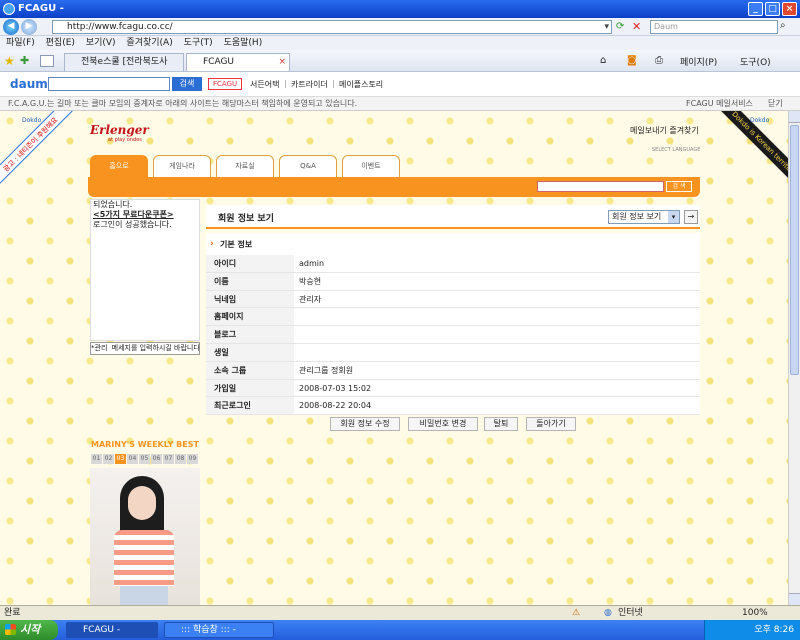 This screenshot has width=800, height=640. I want to click on weekly-num-09: 09, so click(192, 459).